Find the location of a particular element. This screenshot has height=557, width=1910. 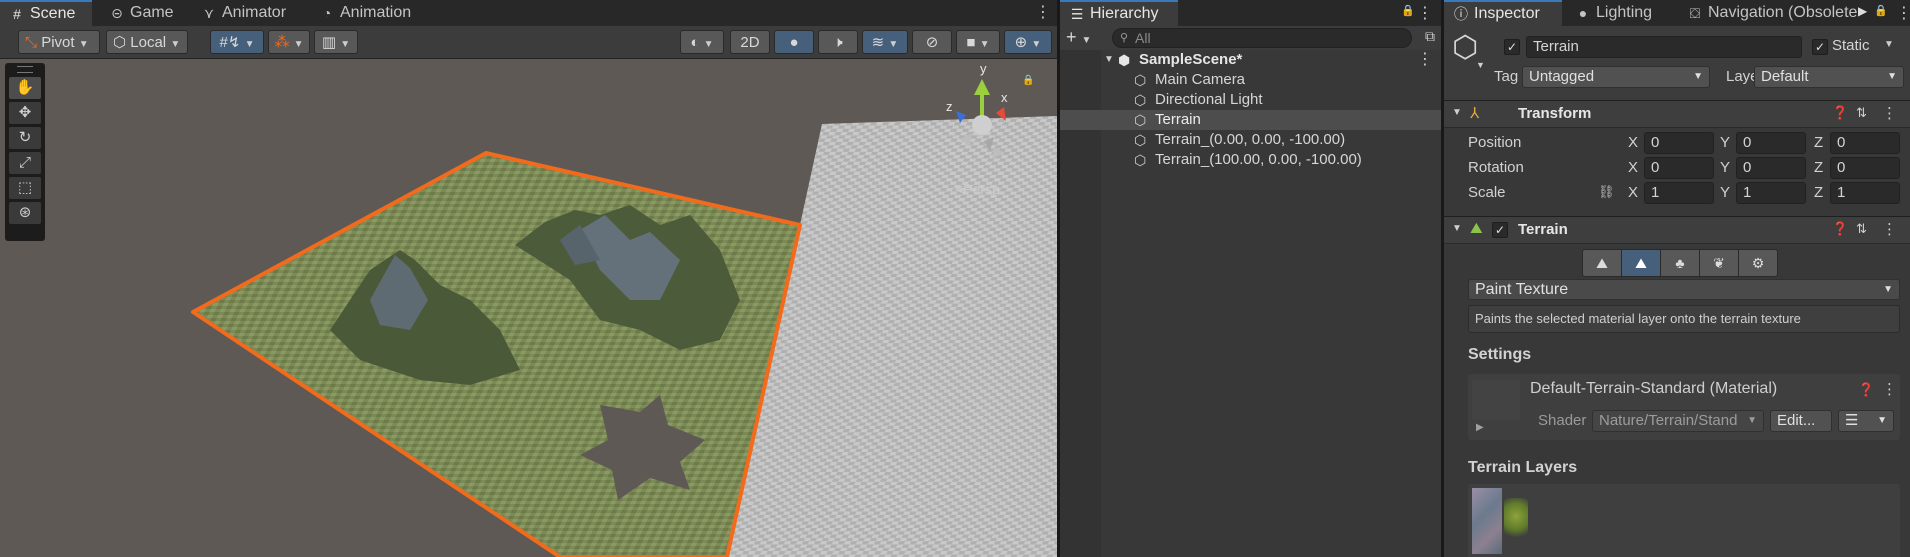

audio-toggle-button: 🕨 is located at coordinates (838, 42).